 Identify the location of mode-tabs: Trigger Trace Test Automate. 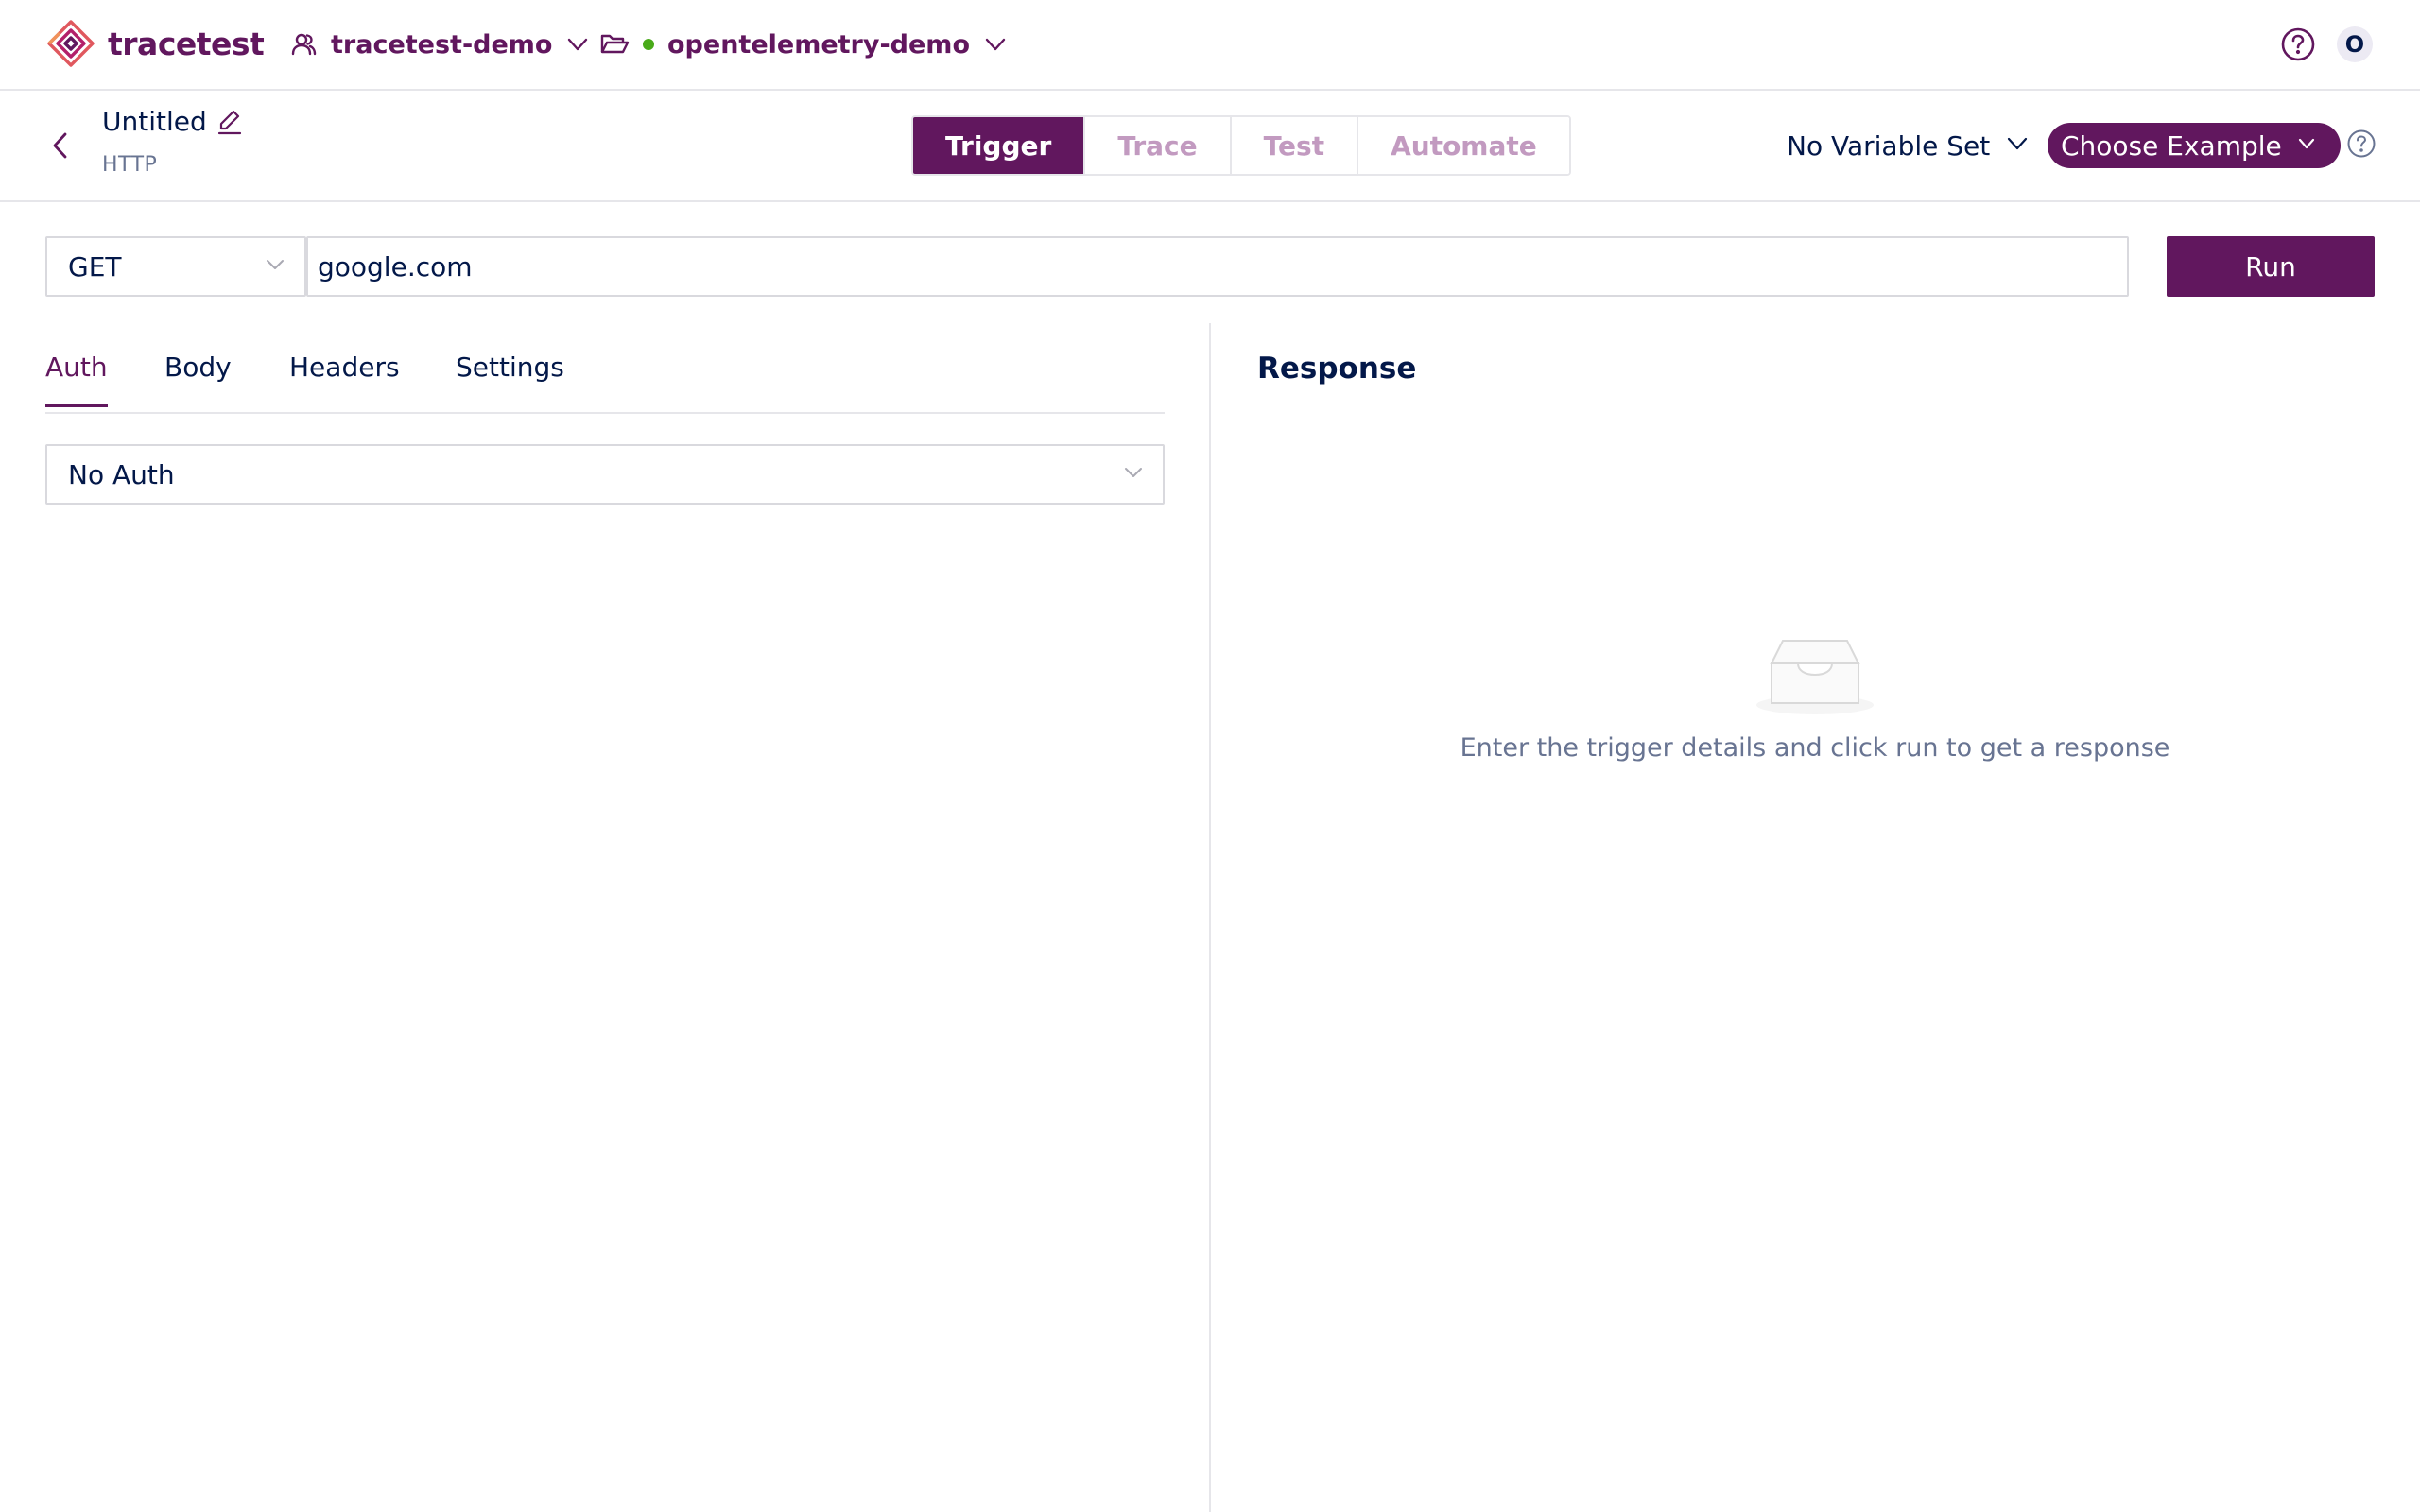
(1241, 145).